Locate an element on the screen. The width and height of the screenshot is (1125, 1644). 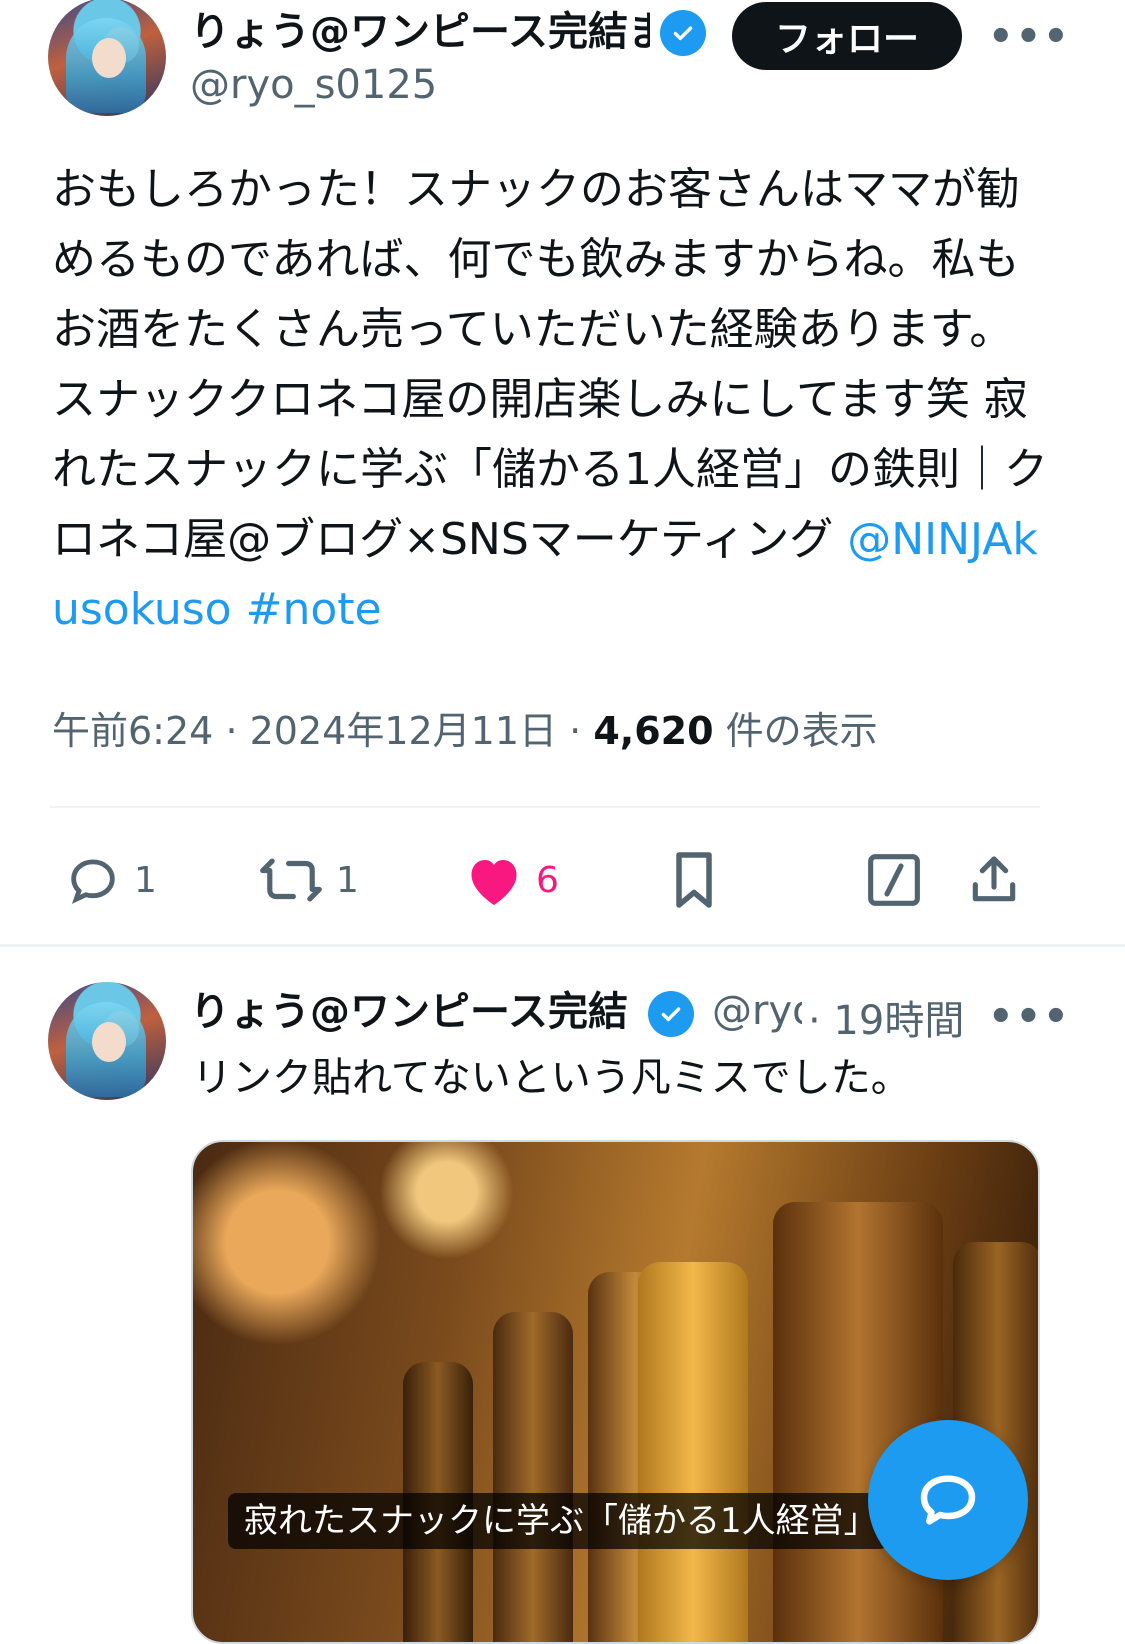
reply-display-name: りょう@ワンピース完結 is located at coordinates (415, 1012).